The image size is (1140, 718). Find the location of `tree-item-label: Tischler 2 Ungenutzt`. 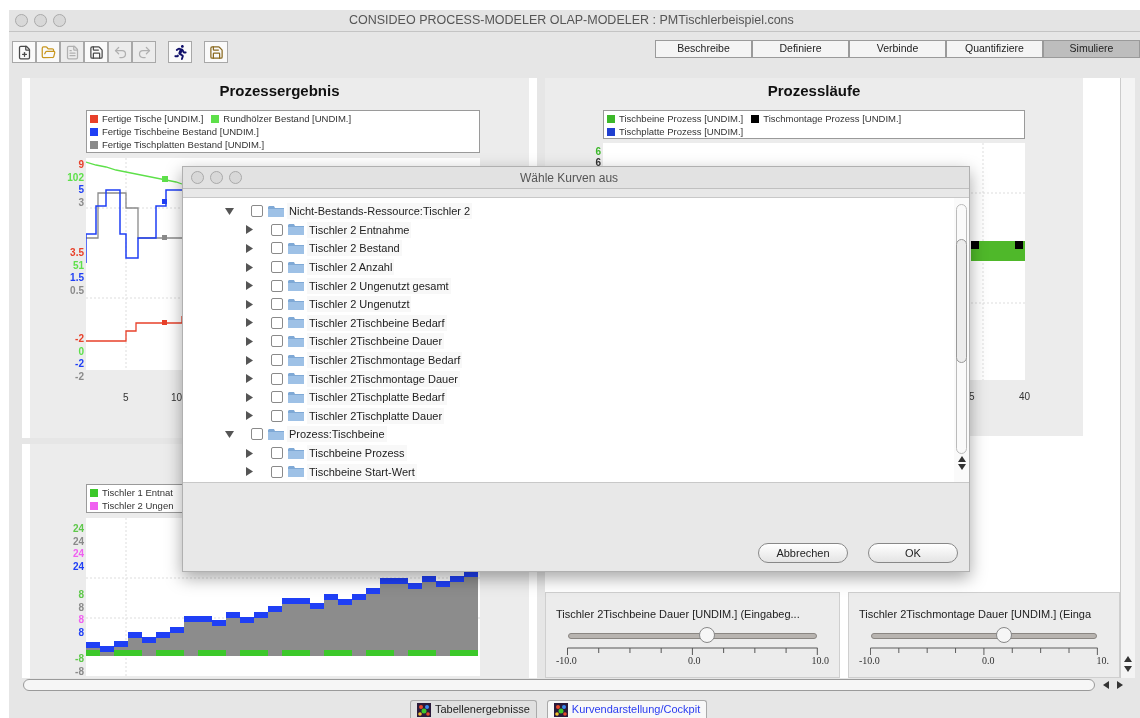

tree-item-label: Tischler 2 Ungenutzt is located at coordinates (359, 304).